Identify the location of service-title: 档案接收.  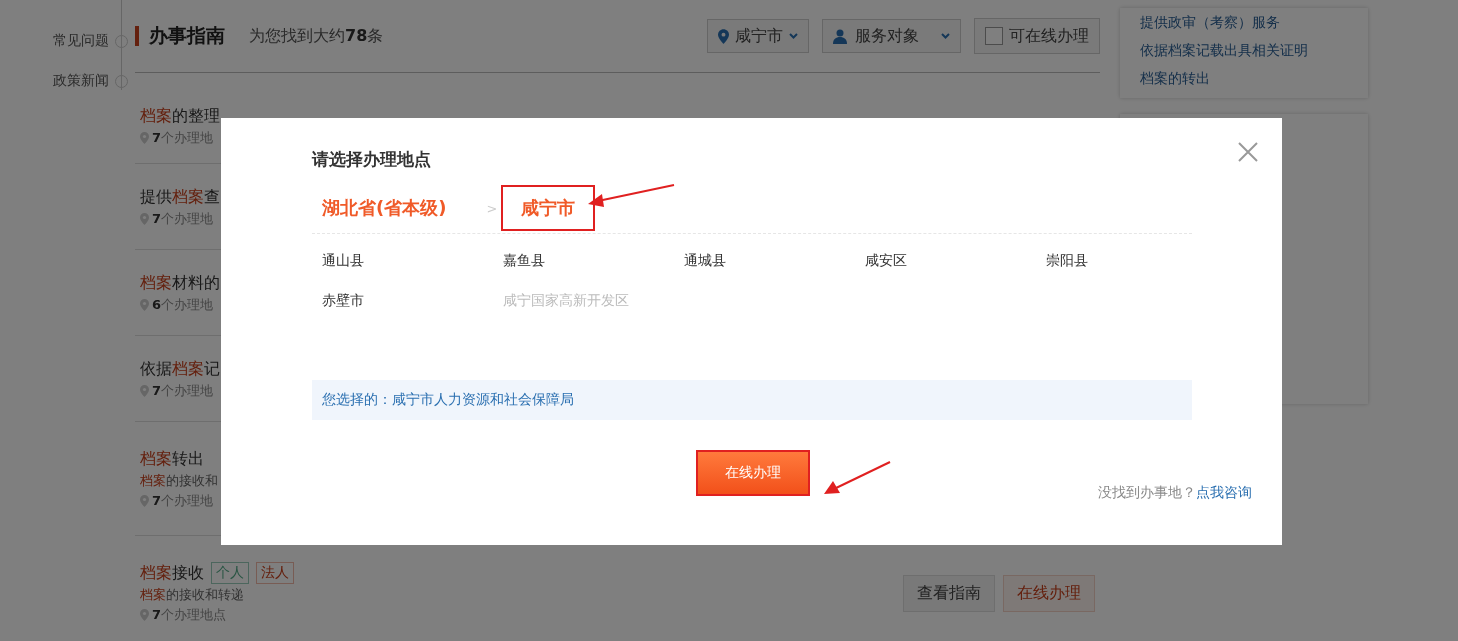
(172, 573).